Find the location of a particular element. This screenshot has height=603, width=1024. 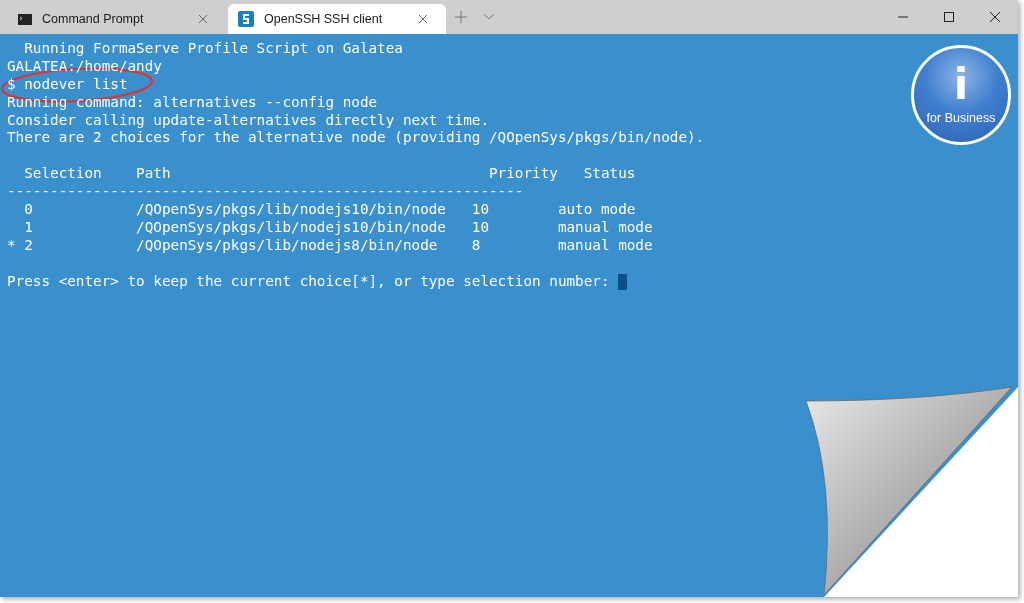

tab-label: Command Prompt is located at coordinates (93, 19).